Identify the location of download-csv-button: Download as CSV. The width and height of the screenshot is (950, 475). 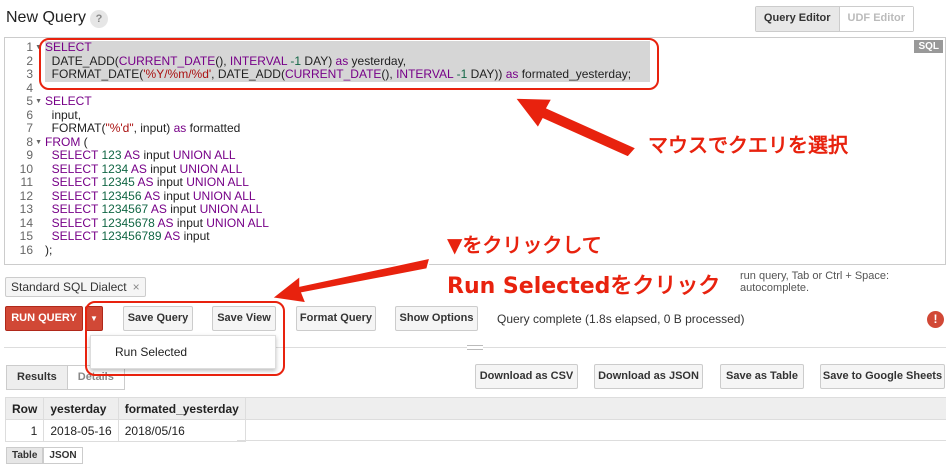
(526, 376).